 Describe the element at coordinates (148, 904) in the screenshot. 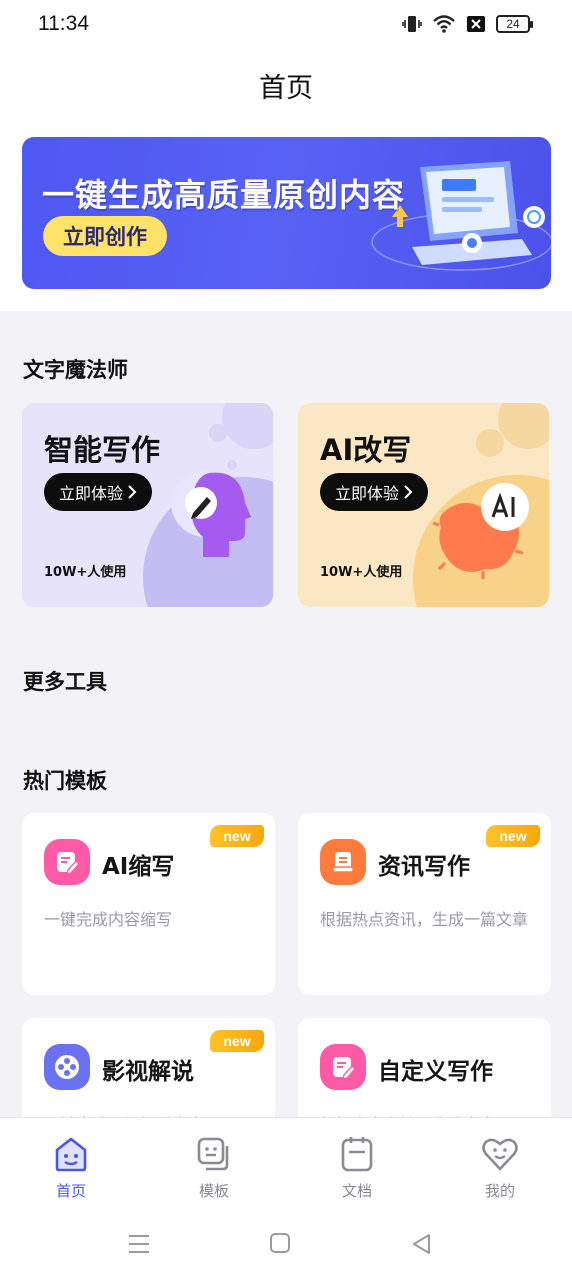

I see `template-card-ai-abridge: AI缩写 一键完成内容缩写 new` at that location.